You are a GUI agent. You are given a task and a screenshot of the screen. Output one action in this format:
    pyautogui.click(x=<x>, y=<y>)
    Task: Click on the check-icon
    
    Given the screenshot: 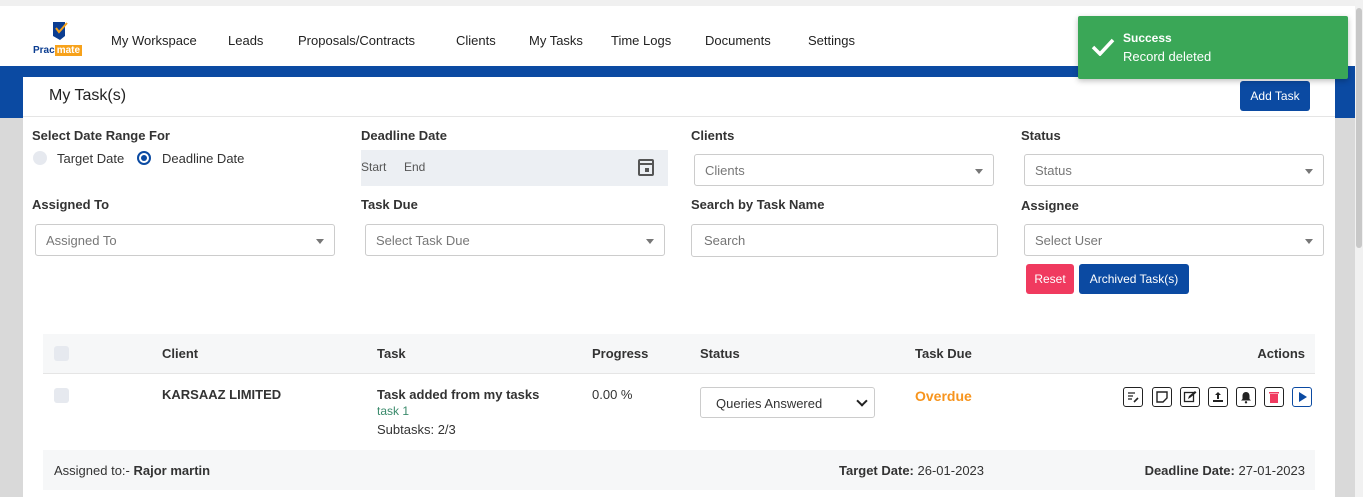 What is the action you would take?
    pyautogui.click(x=1103, y=47)
    